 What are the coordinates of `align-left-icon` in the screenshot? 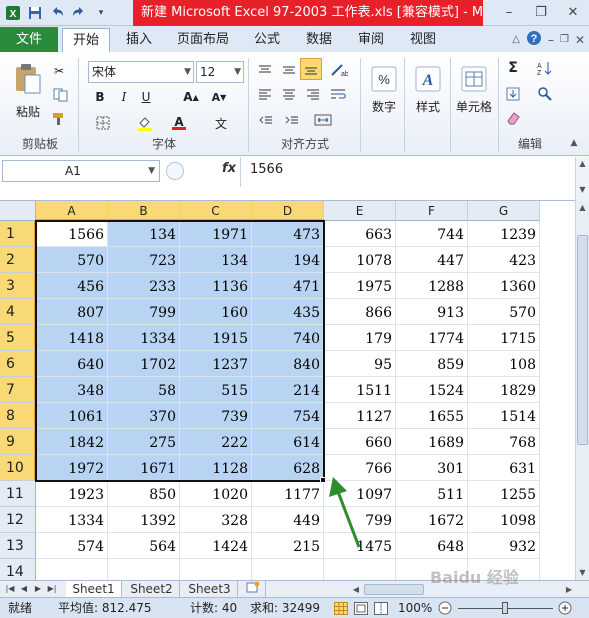 It's located at (265, 94).